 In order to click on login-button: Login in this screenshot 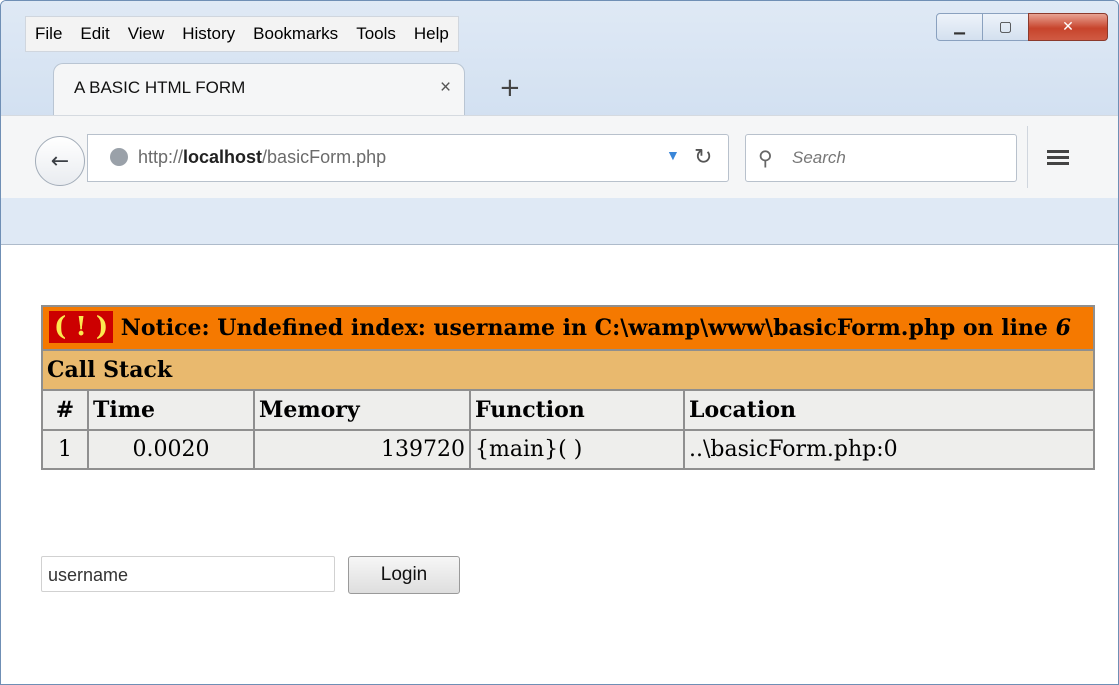, I will do `click(404, 575)`.